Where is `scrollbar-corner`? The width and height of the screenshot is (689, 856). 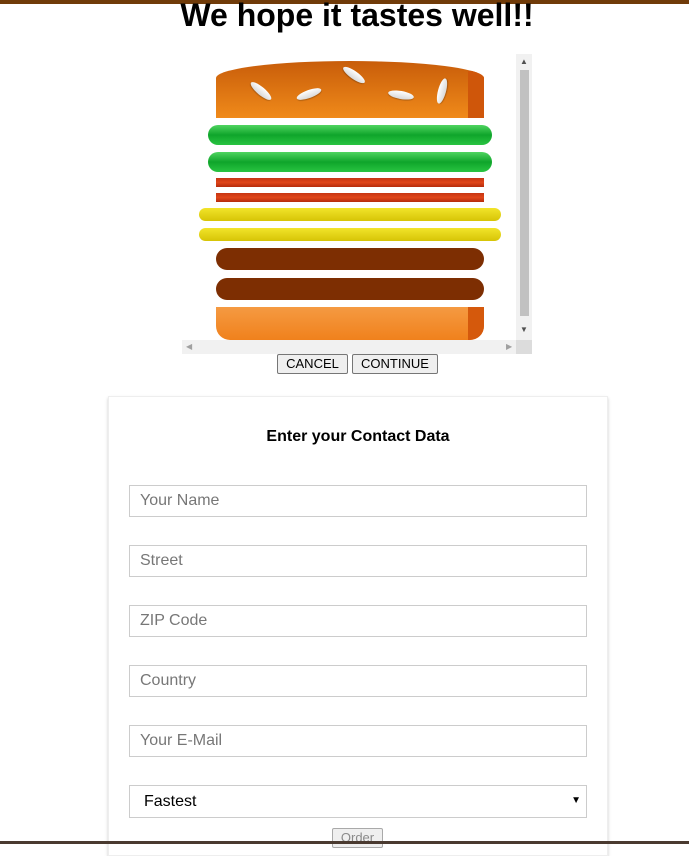
scrollbar-corner is located at coordinates (524, 347).